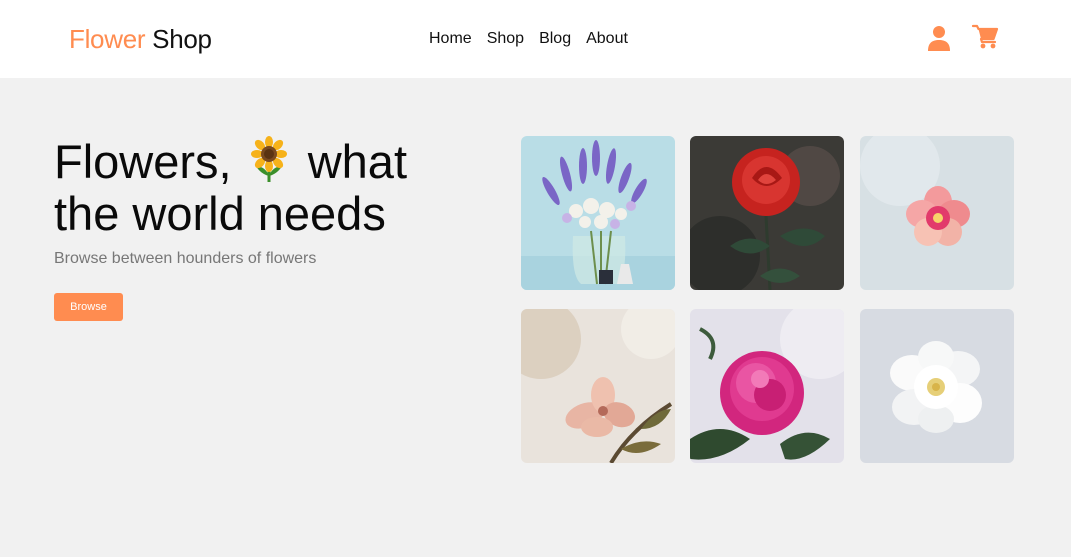  I want to click on hero-title: Flowers, what the world needs, so click(264, 188).